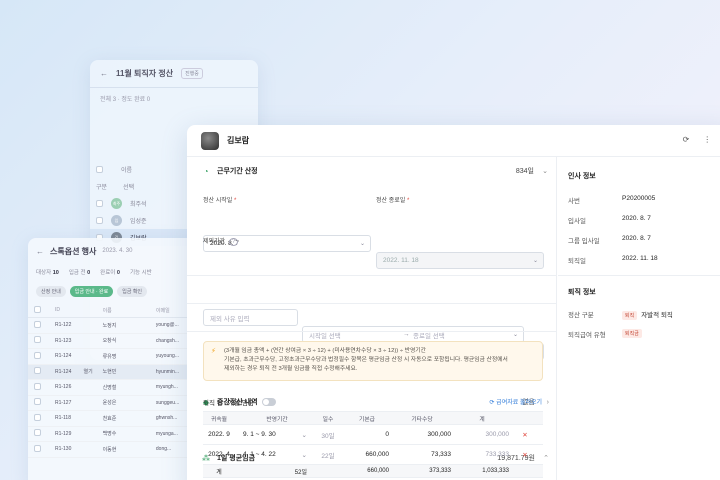  What do you see at coordinates (524, 171) in the screenshot?
I see `work-days-value: 834일` at bounding box center [524, 171].